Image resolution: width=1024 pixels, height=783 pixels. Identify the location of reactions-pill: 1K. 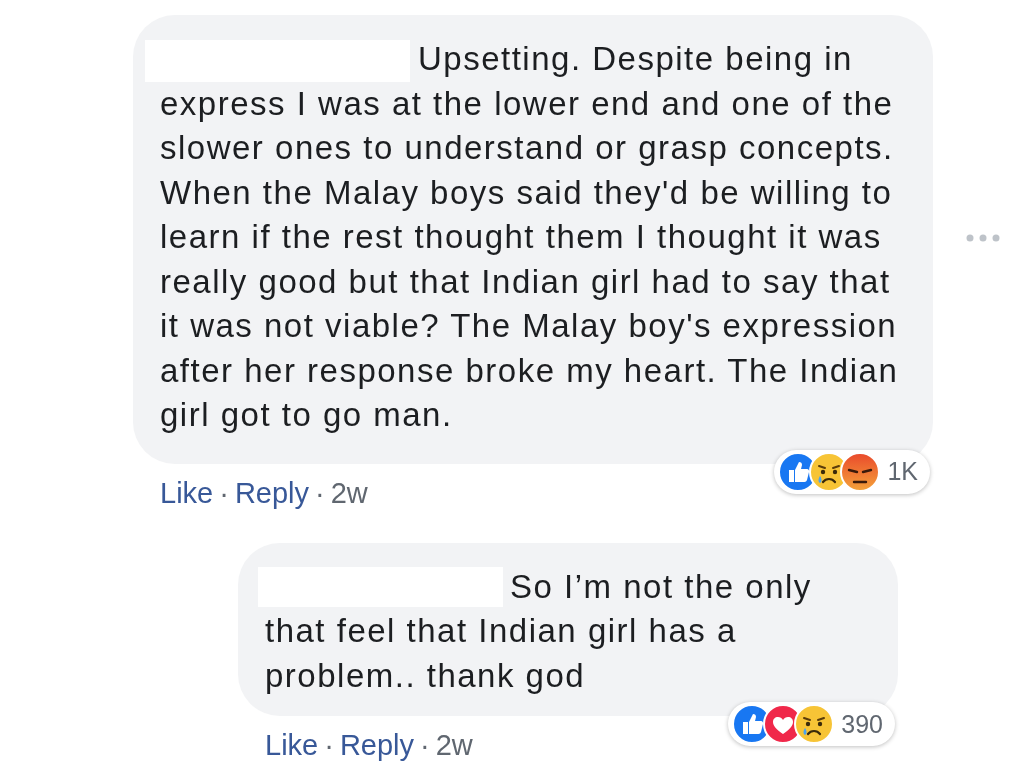
(852, 471).